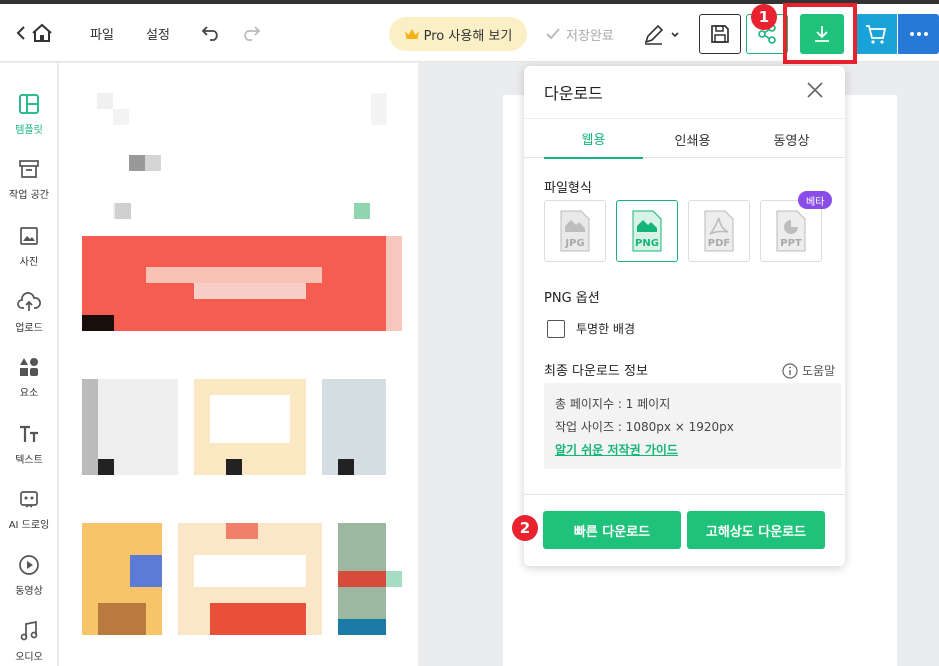 This screenshot has height=666, width=939. I want to click on close-button, so click(815, 90).